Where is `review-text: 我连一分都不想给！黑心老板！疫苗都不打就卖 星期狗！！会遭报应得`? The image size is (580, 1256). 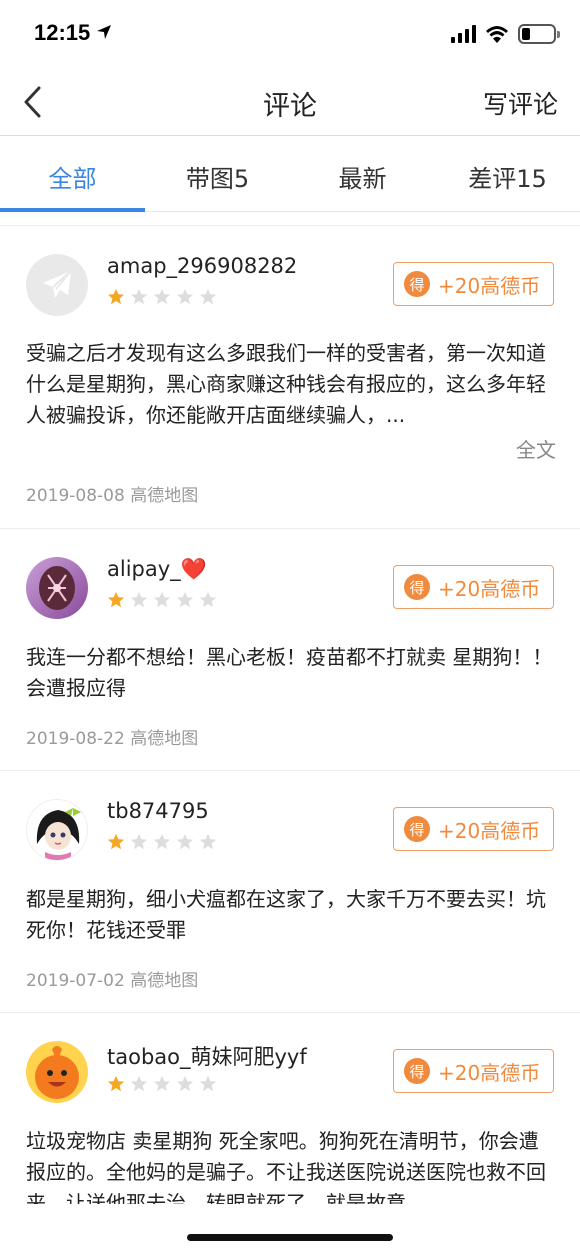
review-text: 我连一分都不想给！黑心老板！疫苗都不打就卖 星期狗！！会遭报应得 is located at coordinates (289, 672).